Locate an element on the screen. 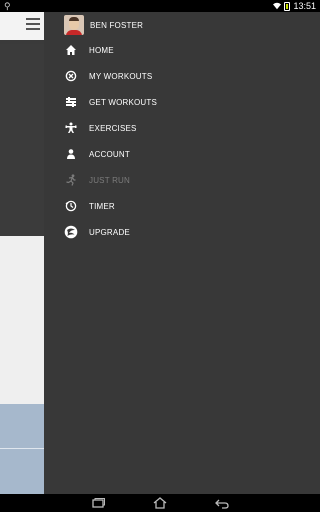  account-icon is located at coordinates (71, 154).